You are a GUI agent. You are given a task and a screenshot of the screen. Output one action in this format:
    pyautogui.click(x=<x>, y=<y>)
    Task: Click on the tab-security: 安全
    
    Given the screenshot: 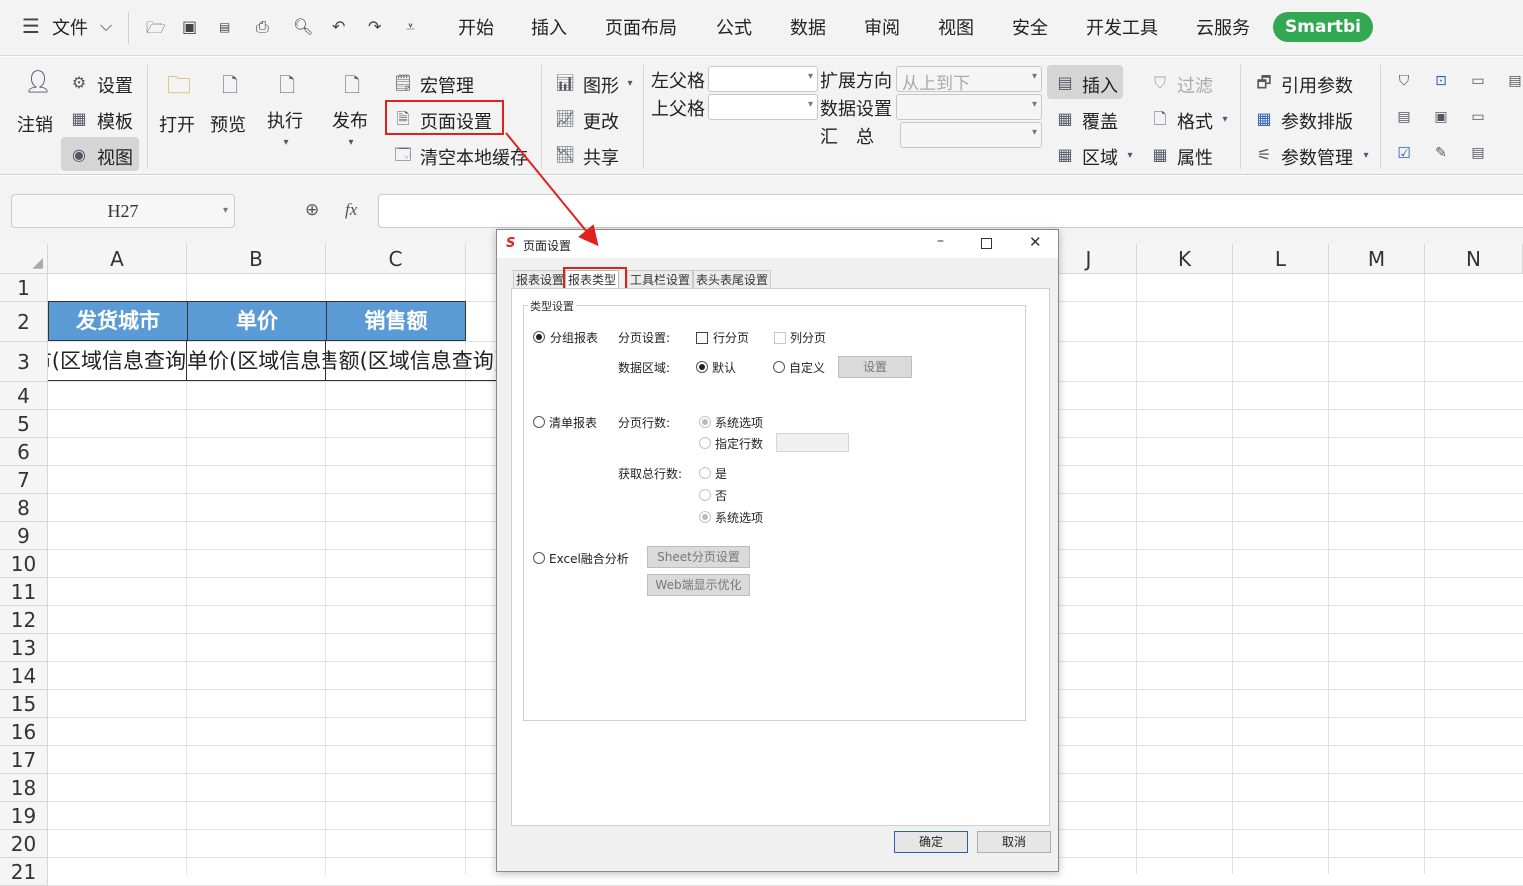 What is the action you would take?
    pyautogui.click(x=1030, y=27)
    